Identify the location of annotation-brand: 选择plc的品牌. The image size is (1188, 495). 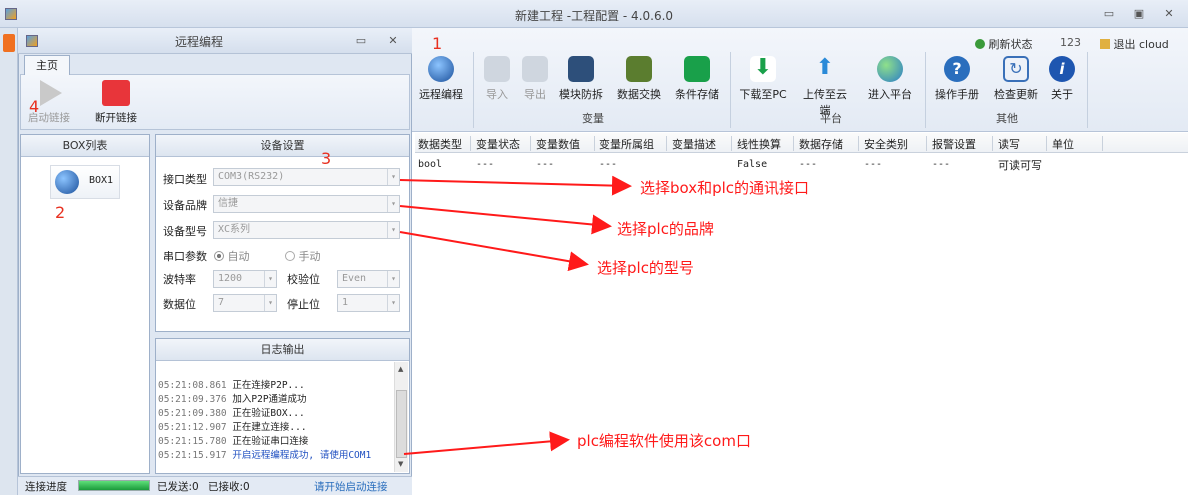
(665, 229).